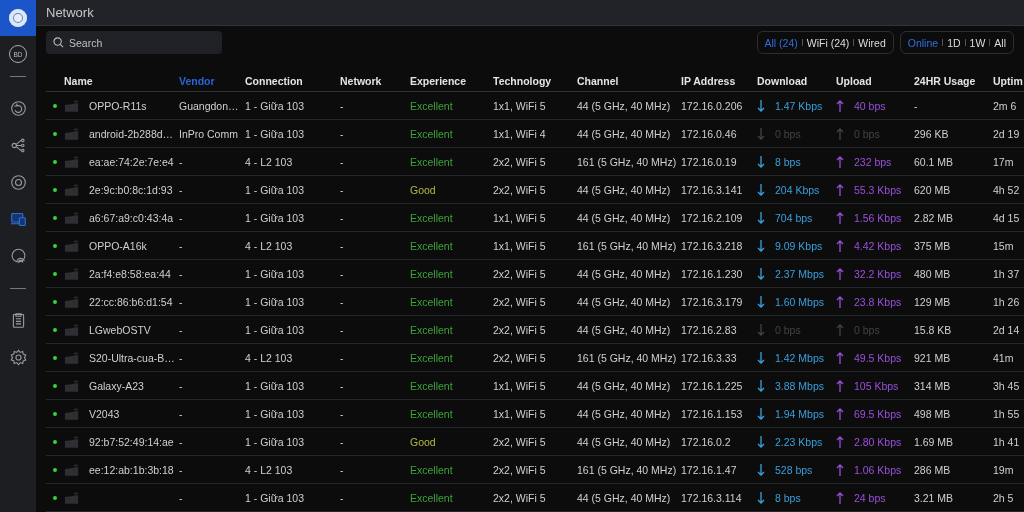 This screenshot has width=1024, height=512. Describe the element at coordinates (800, 413) in the screenshot. I see `download-rate: 1.94 Mbps` at that location.